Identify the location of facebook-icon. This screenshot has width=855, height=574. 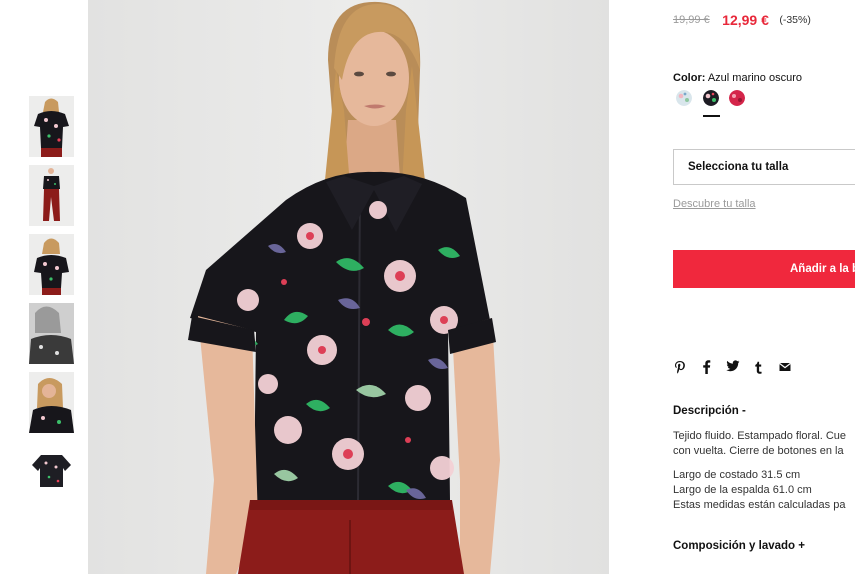
(706, 368).